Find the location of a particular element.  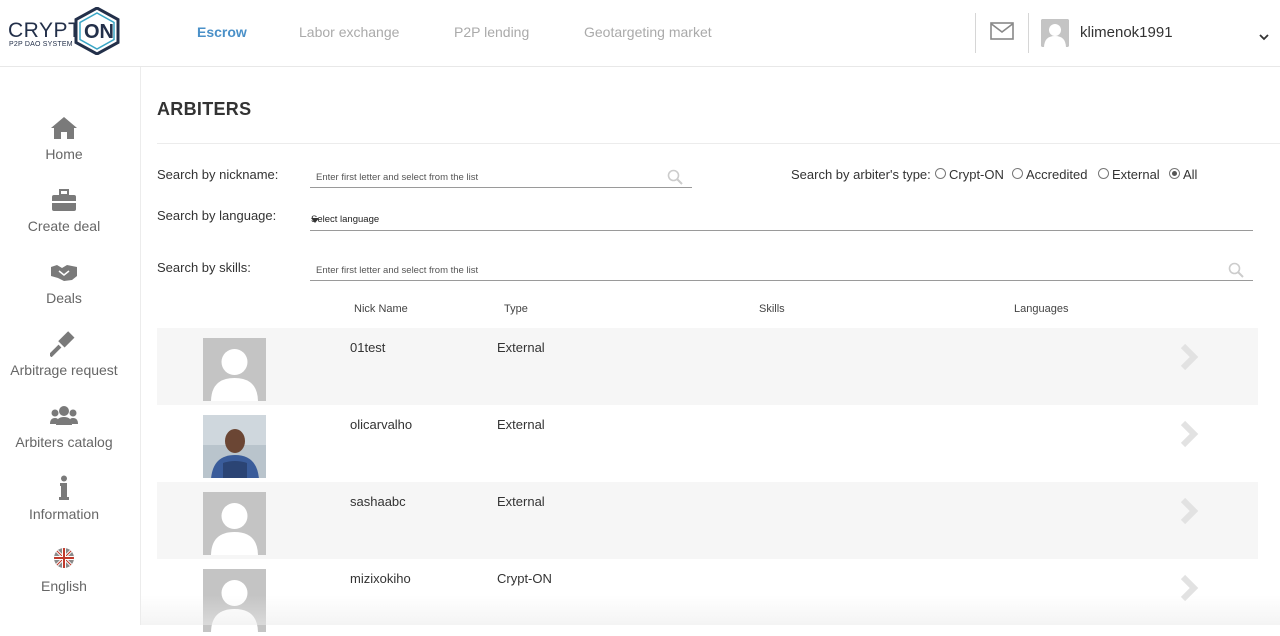

sidebar-item-create-deal: Create deal is located at coordinates (64, 218).